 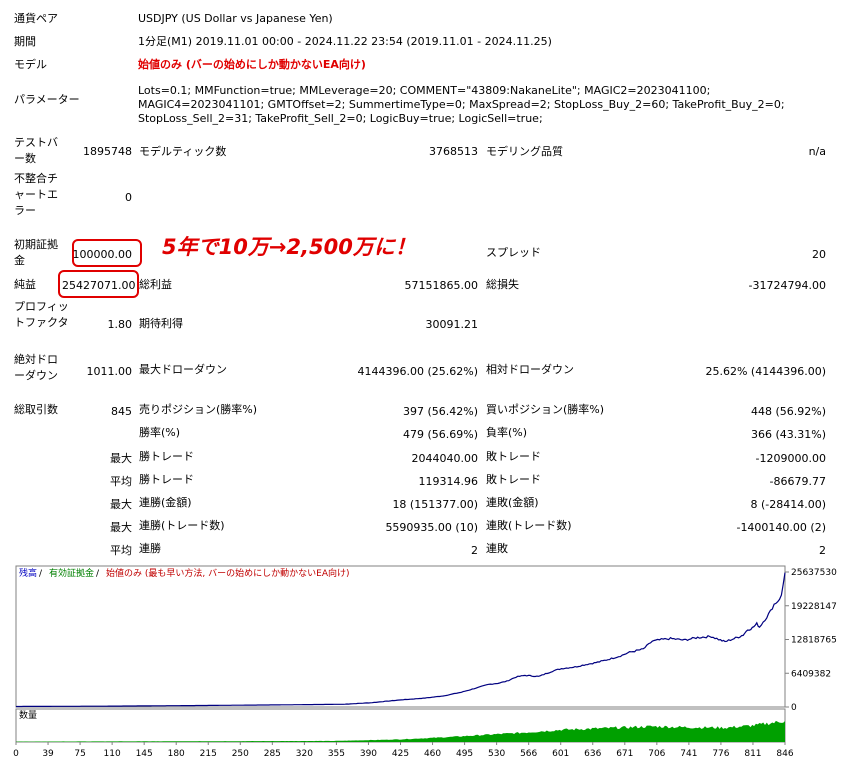 What do you see at coordinates (183, 369) in the screenshot?
I see `max-dd-label: 最大ドローダウン` at bounding box center [183, 369].